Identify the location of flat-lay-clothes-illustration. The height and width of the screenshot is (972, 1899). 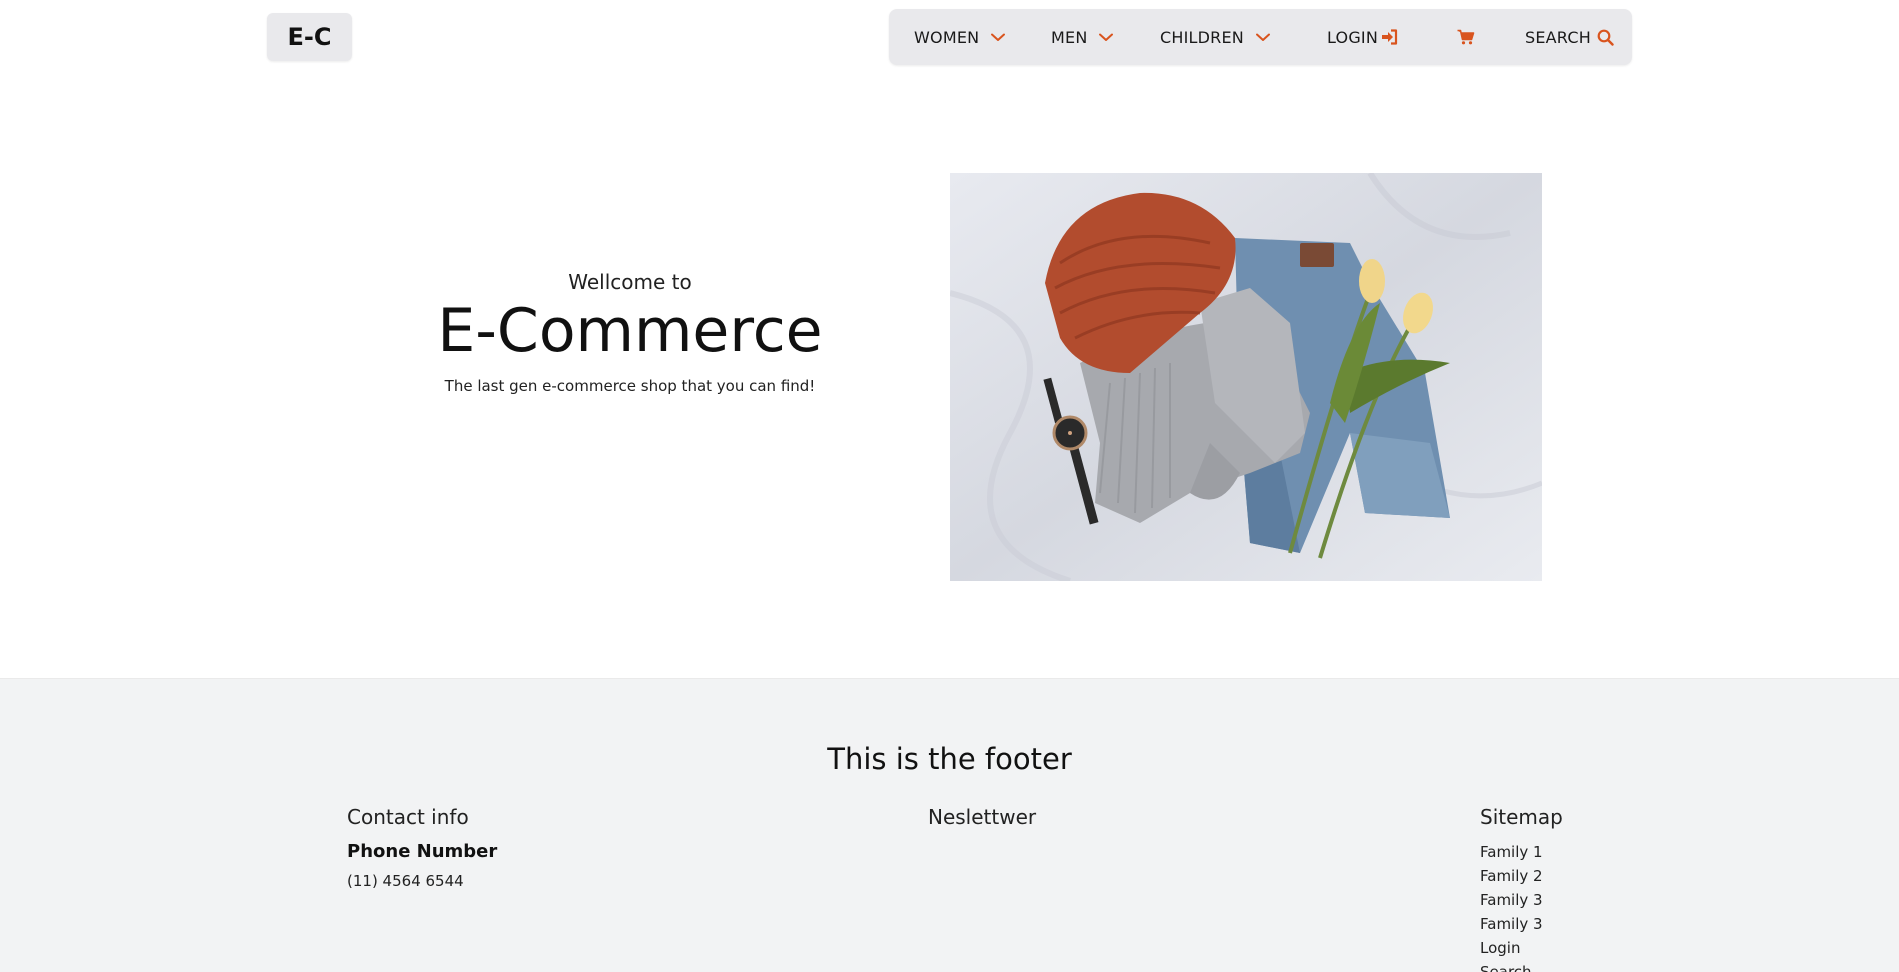
(1246, 377).